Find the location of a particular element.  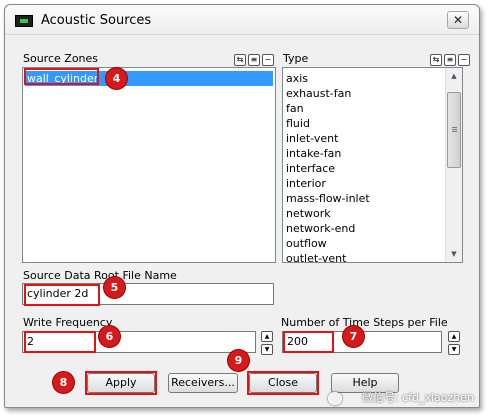

window-close-button: ✕ is located at coordinates (458, 20).